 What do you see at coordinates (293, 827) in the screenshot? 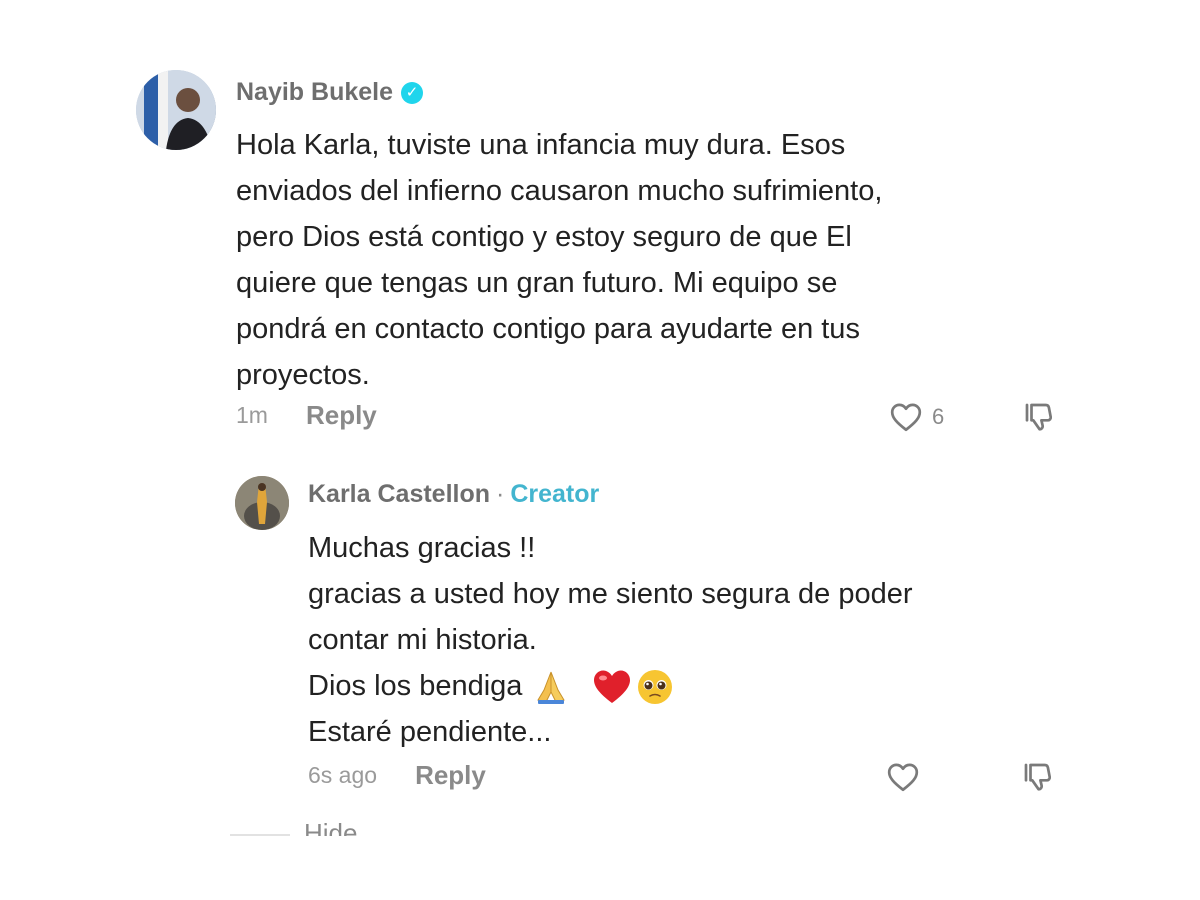
I see `hide-replies-row: Hide` at bounding box center [293, 827].